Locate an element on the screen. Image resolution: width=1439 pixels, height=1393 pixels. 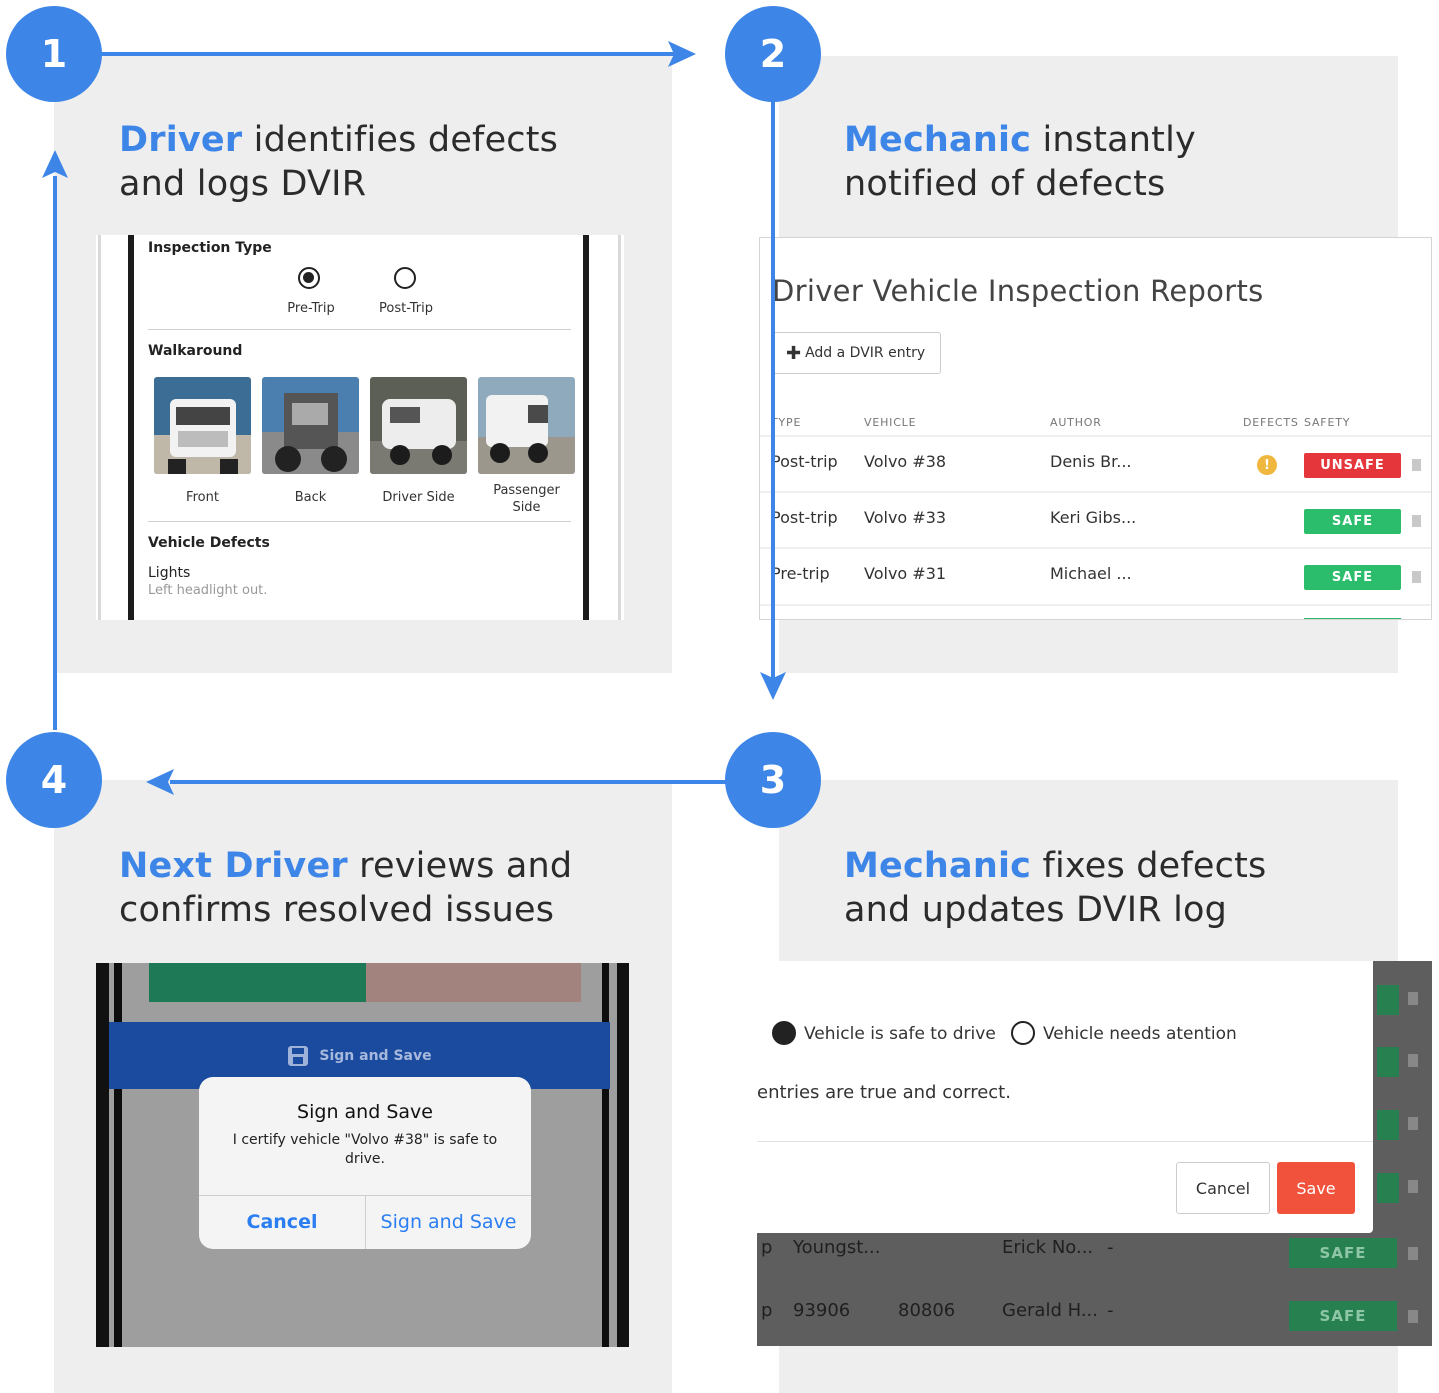
defect-note: Left headlight out. is located at coordinates (208, 590).